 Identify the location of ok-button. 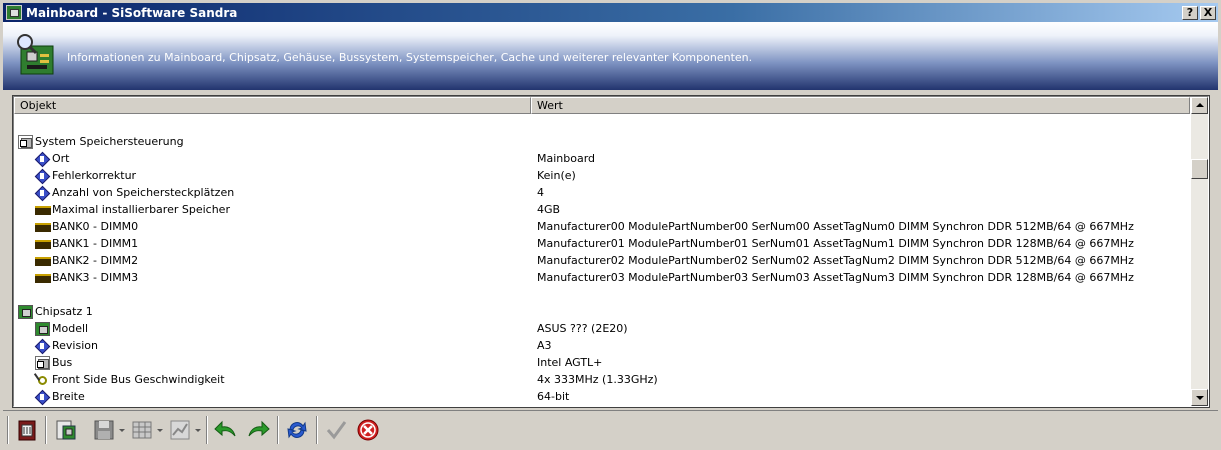
(336, 430).